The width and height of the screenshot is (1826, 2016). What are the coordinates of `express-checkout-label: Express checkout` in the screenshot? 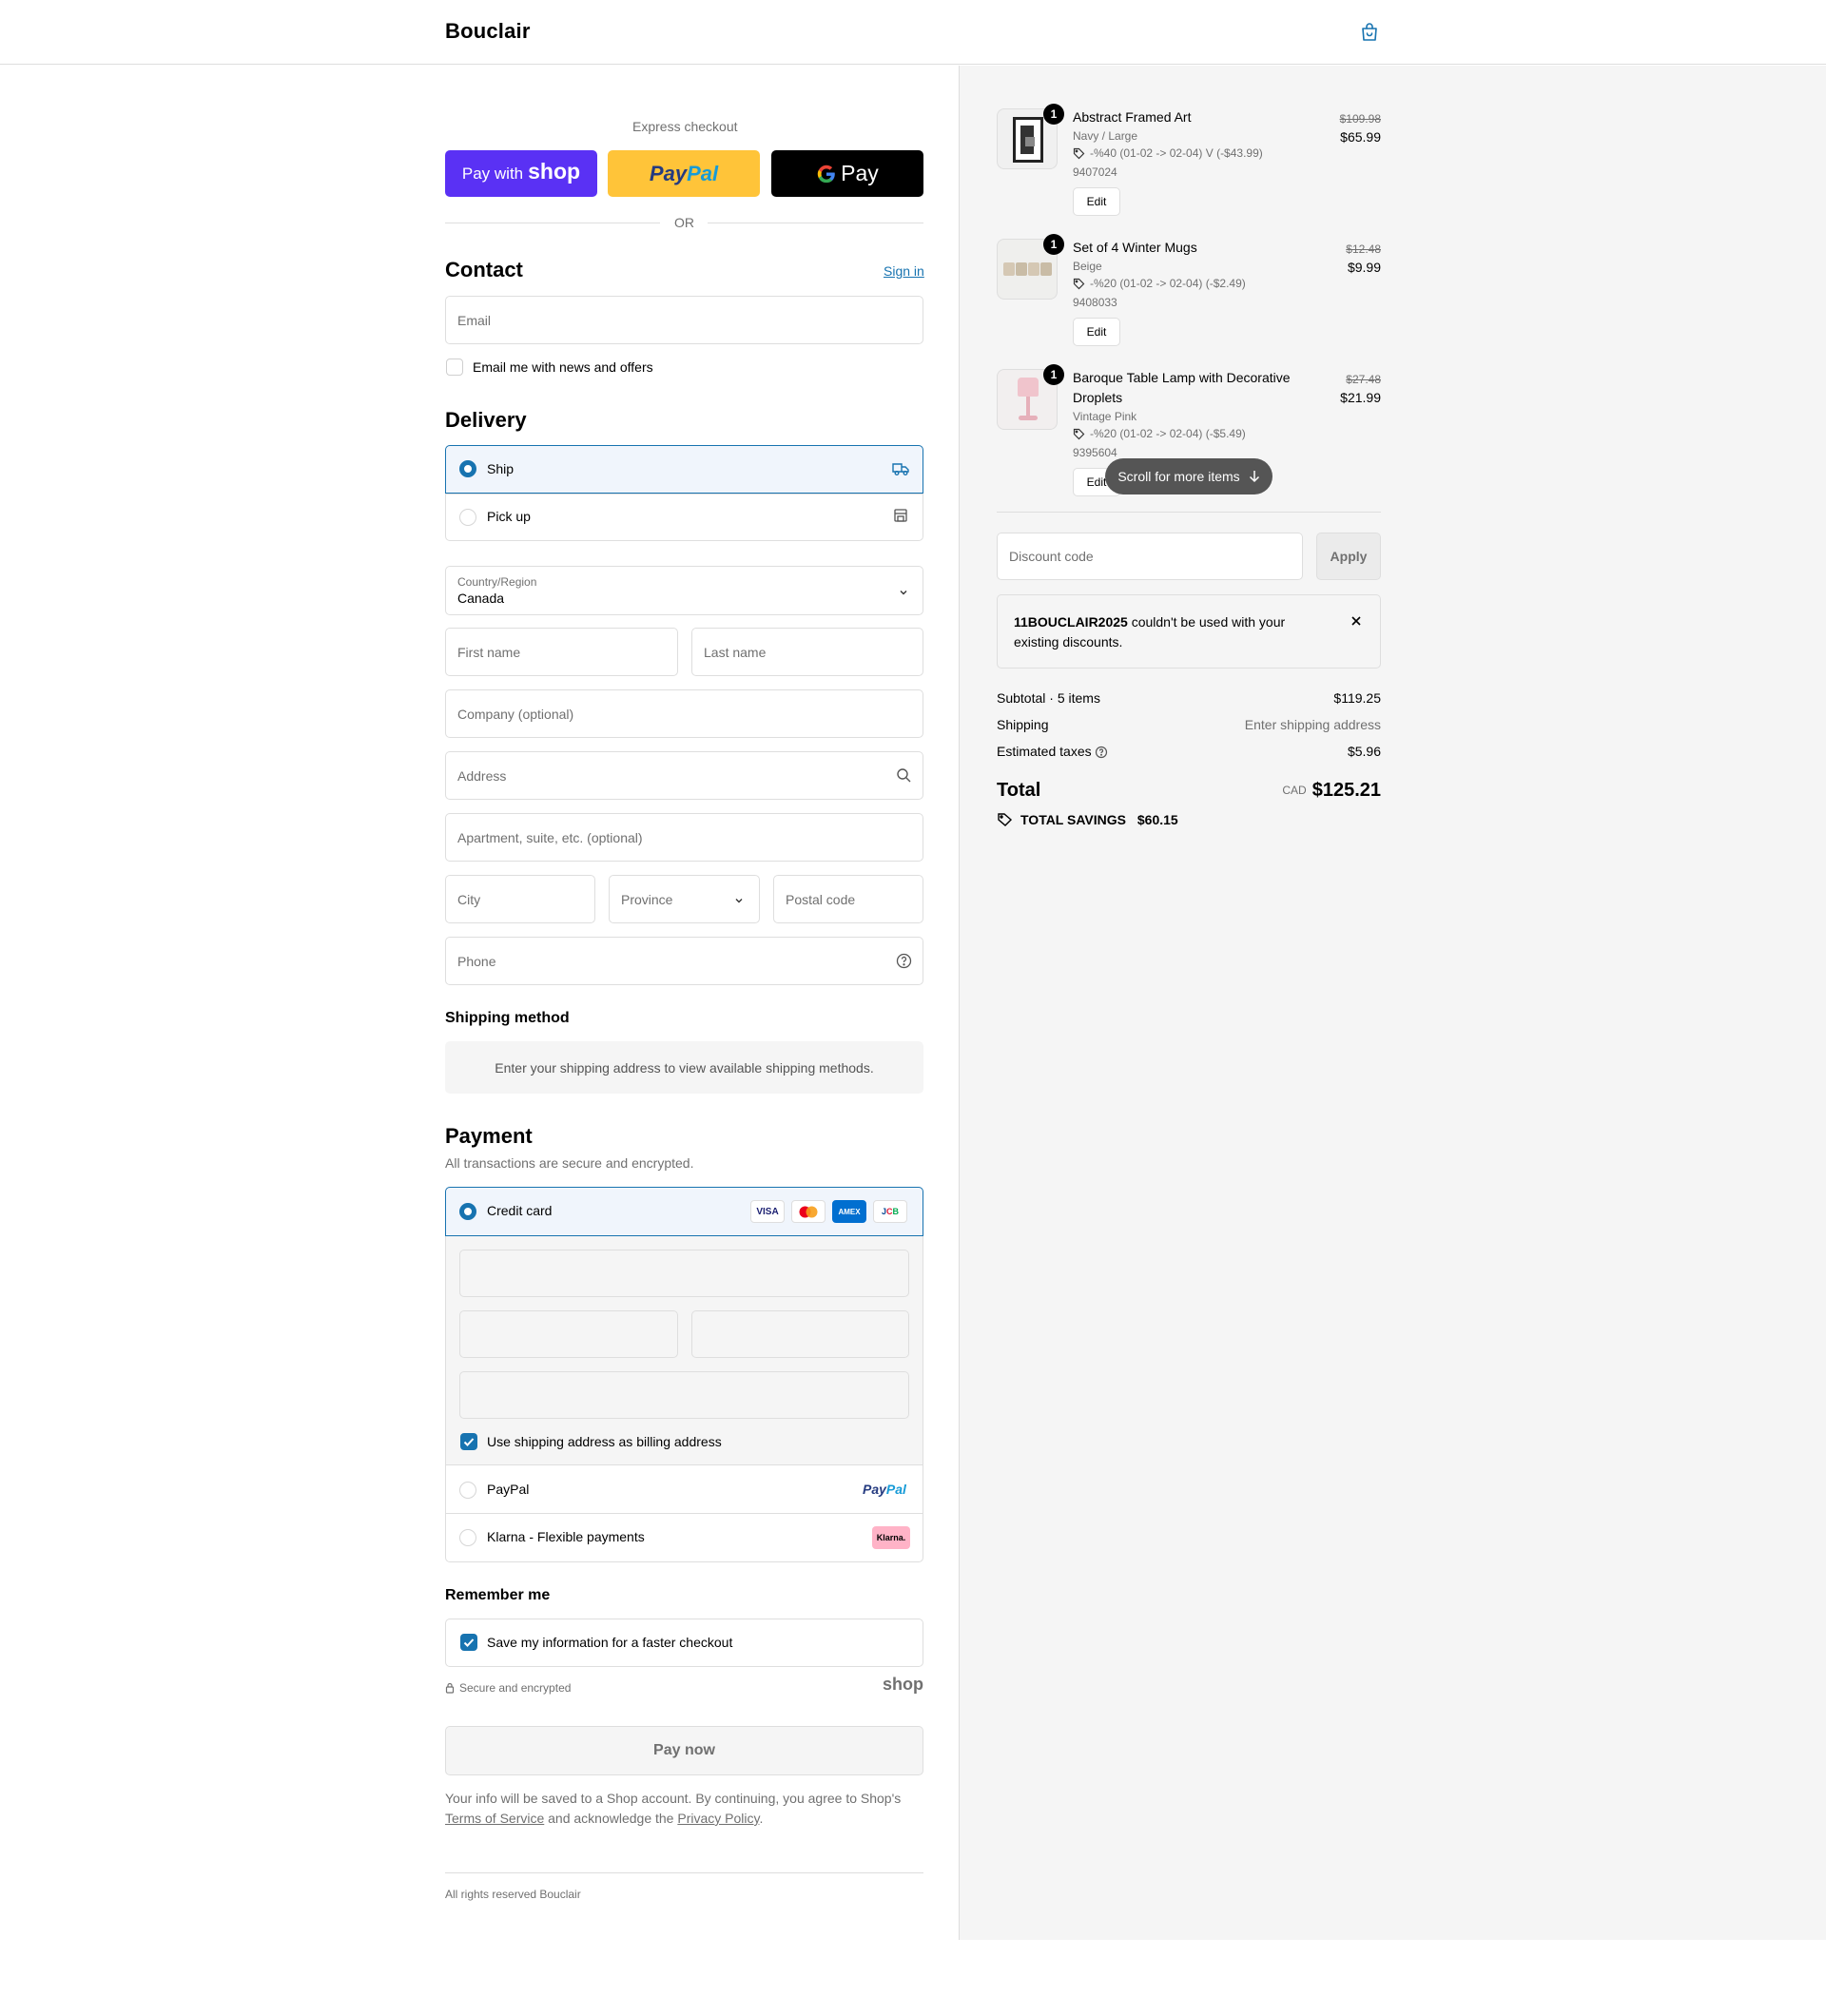 It's located at (685, 126).